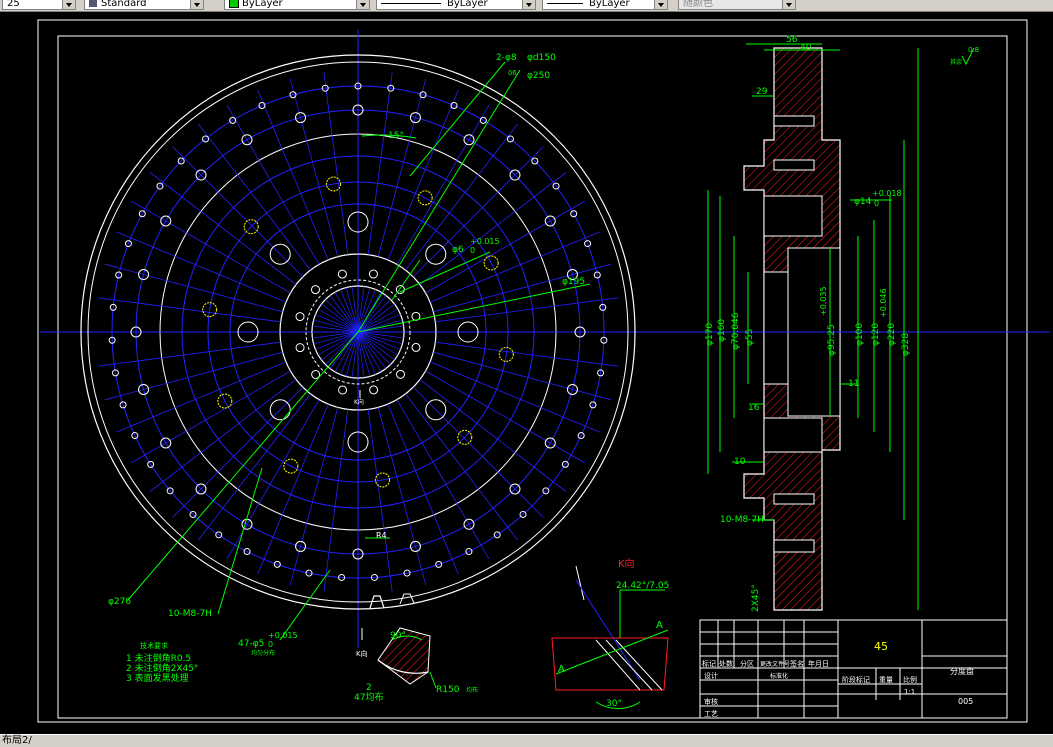 The image size is (1053, 747). I want to click on dim-d6: φ6, so click(458, 250).